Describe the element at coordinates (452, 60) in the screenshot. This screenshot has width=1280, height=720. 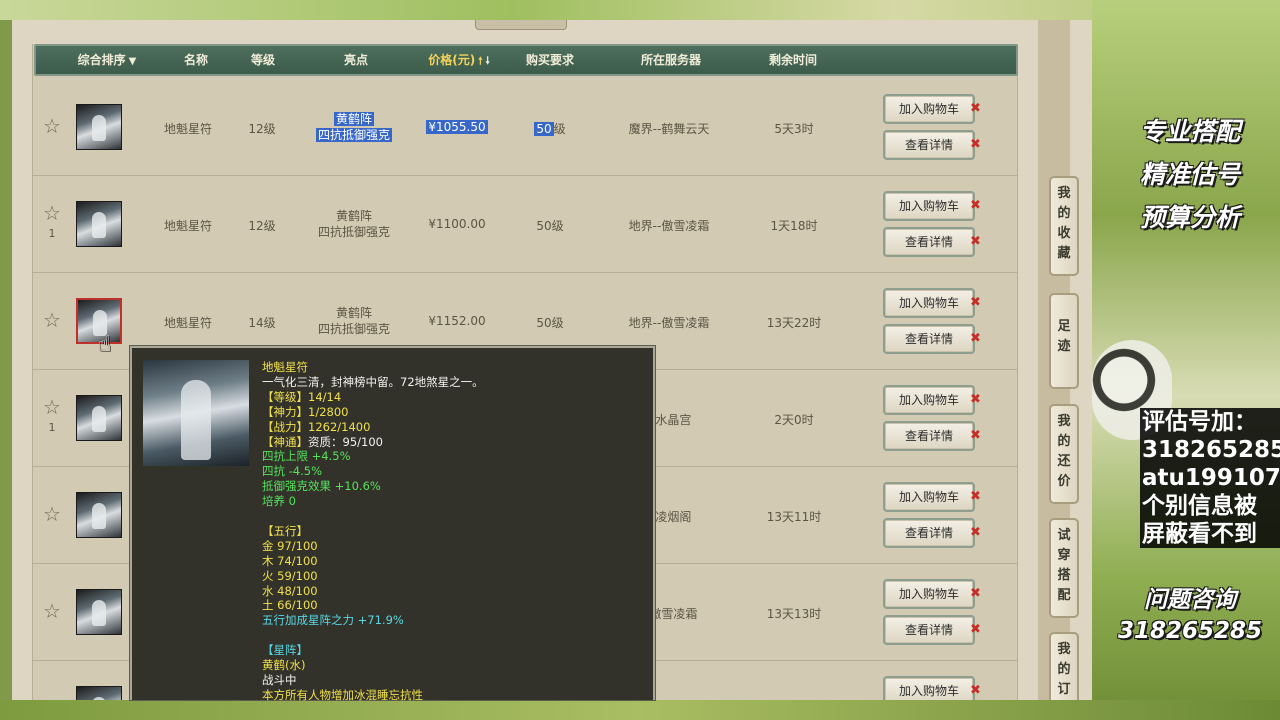
I see `price-label: 价格(元)` at that location.